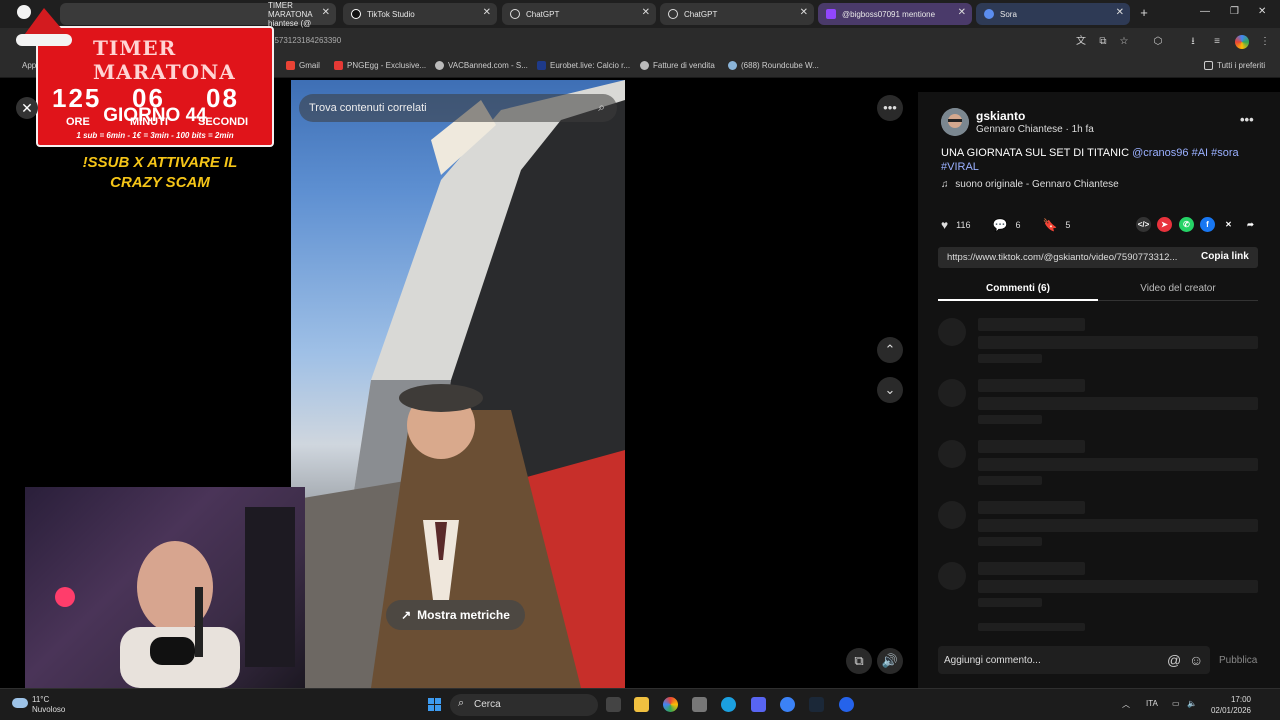  What do you see at coordinates (1103, 42) in the screenshot?
I see `install-app-icon: ⧉` at bounding box center [1103, 42].